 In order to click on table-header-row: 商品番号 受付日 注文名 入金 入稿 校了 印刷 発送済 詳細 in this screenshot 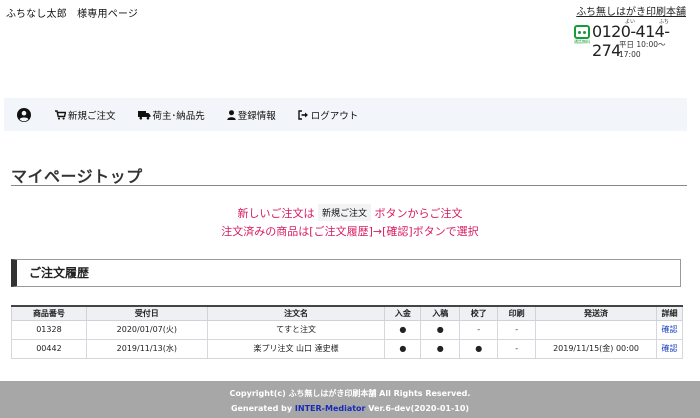, I will do `click(347, 313)`.